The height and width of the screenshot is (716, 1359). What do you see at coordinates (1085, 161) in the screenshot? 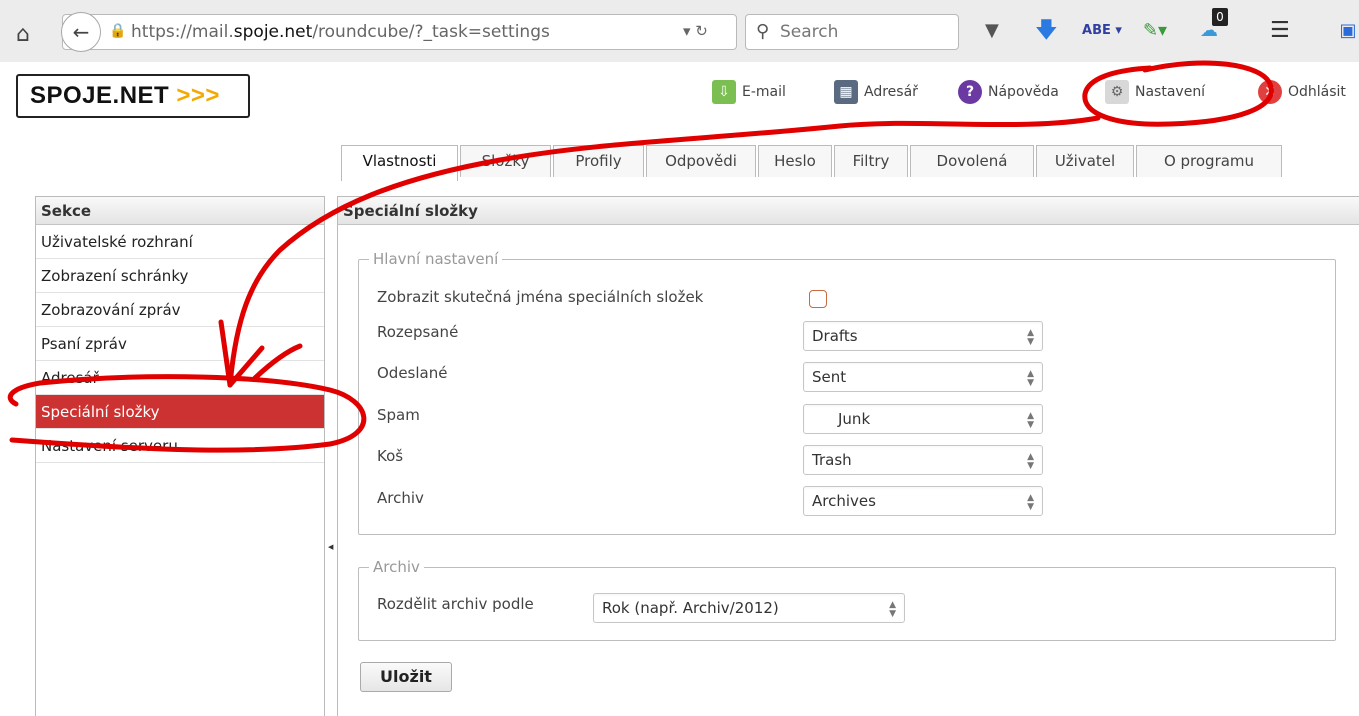
I see `tab-uzivatel: Uživatel` at bounding box center [1085, 161].